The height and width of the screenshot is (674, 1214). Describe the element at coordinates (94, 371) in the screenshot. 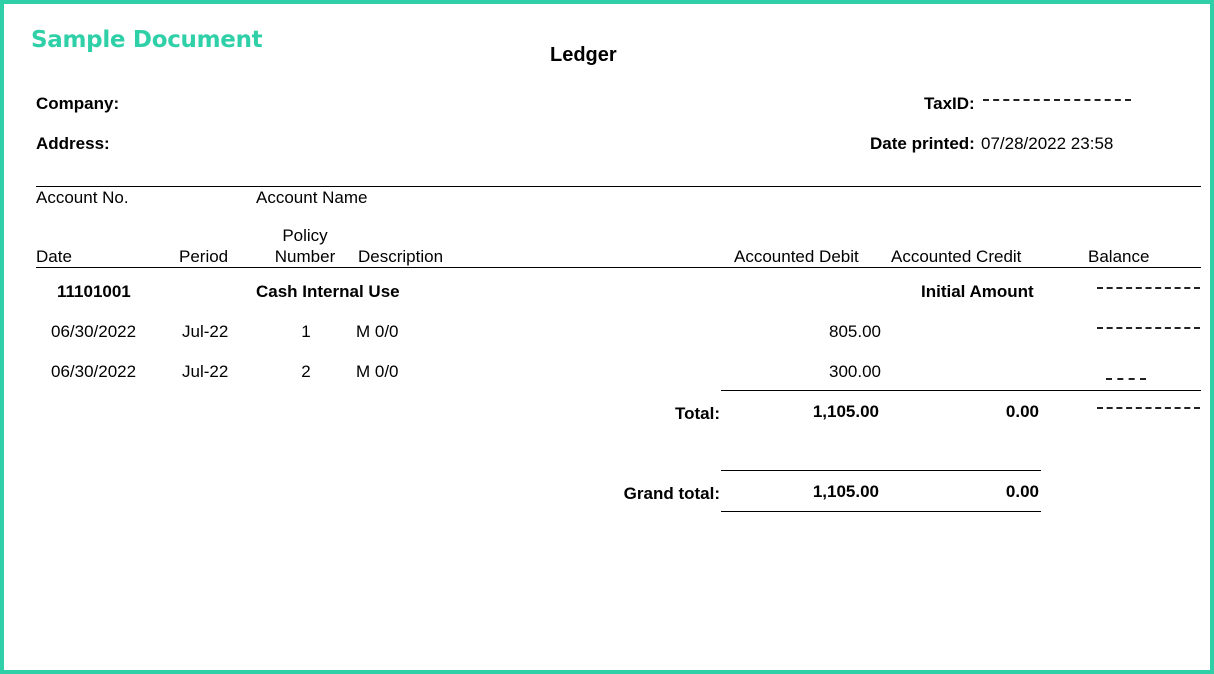

I see `row-2-date: 06/30/2022` at that location.